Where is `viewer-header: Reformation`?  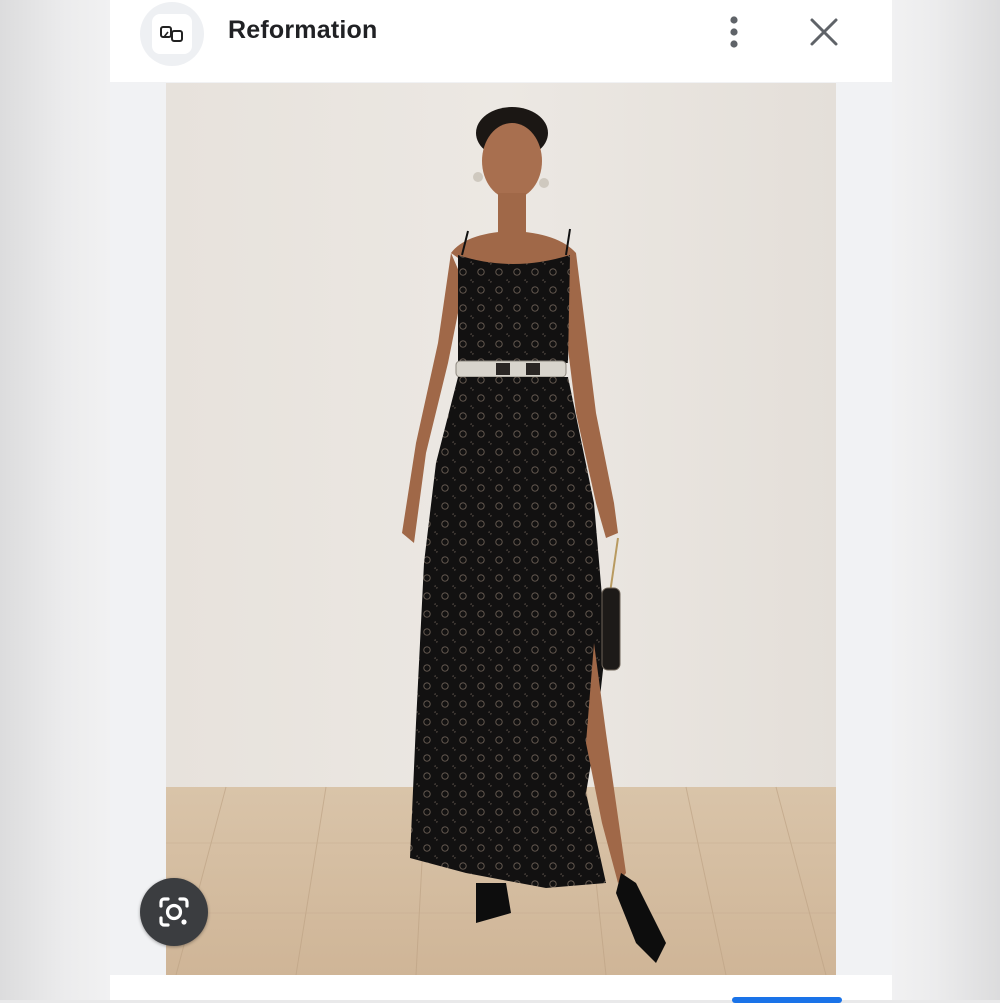 viewer-header: Reformation is located at coordinates (501, 41).